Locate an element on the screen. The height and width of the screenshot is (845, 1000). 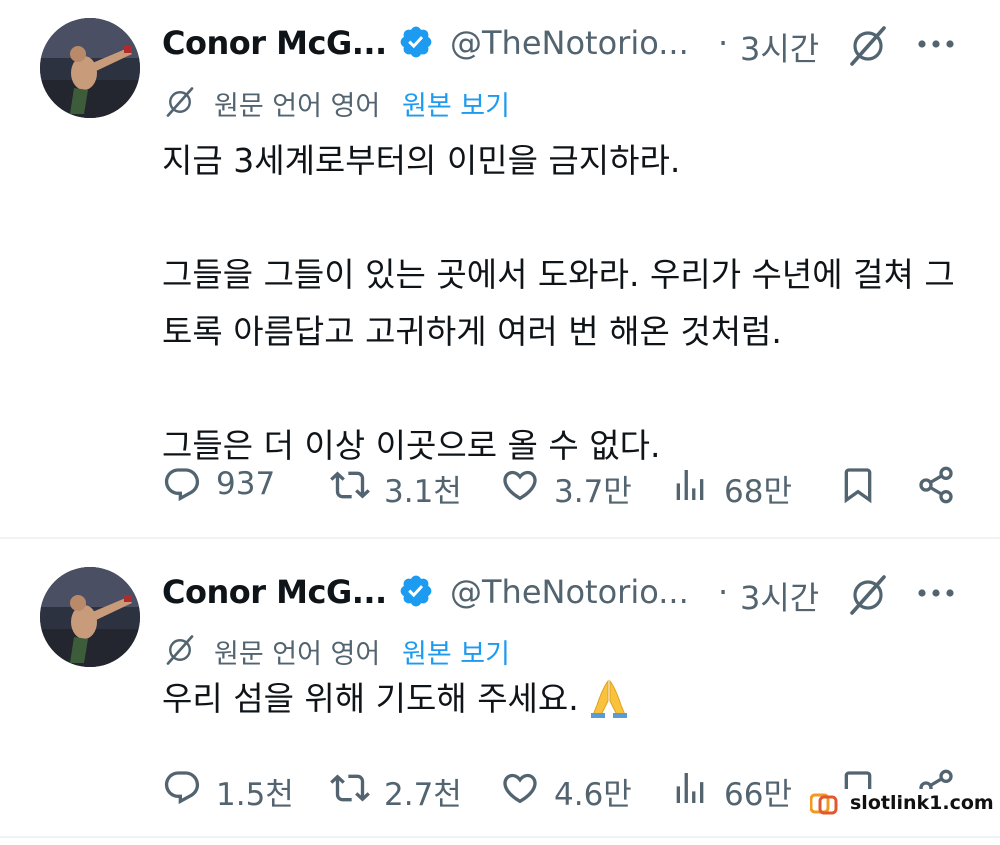
retweet-count: 3.1천 is located at coordinates (423, 492).